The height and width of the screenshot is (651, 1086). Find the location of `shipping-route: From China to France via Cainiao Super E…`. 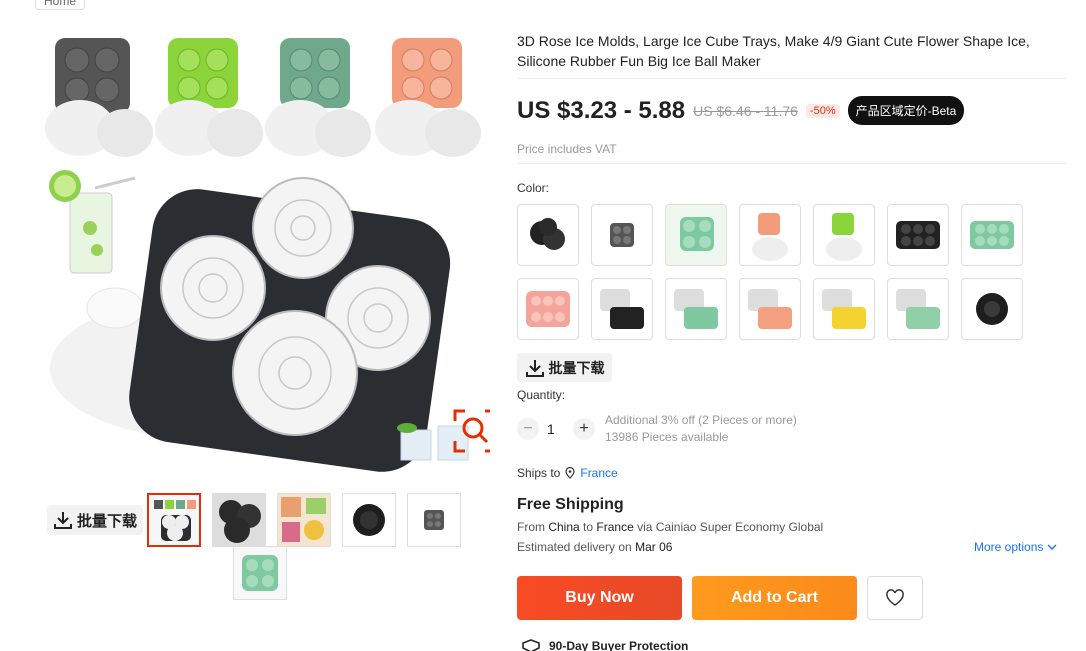

shipping-route: From China to France via Cainiao Super E… is located at coordinates (670, 527).